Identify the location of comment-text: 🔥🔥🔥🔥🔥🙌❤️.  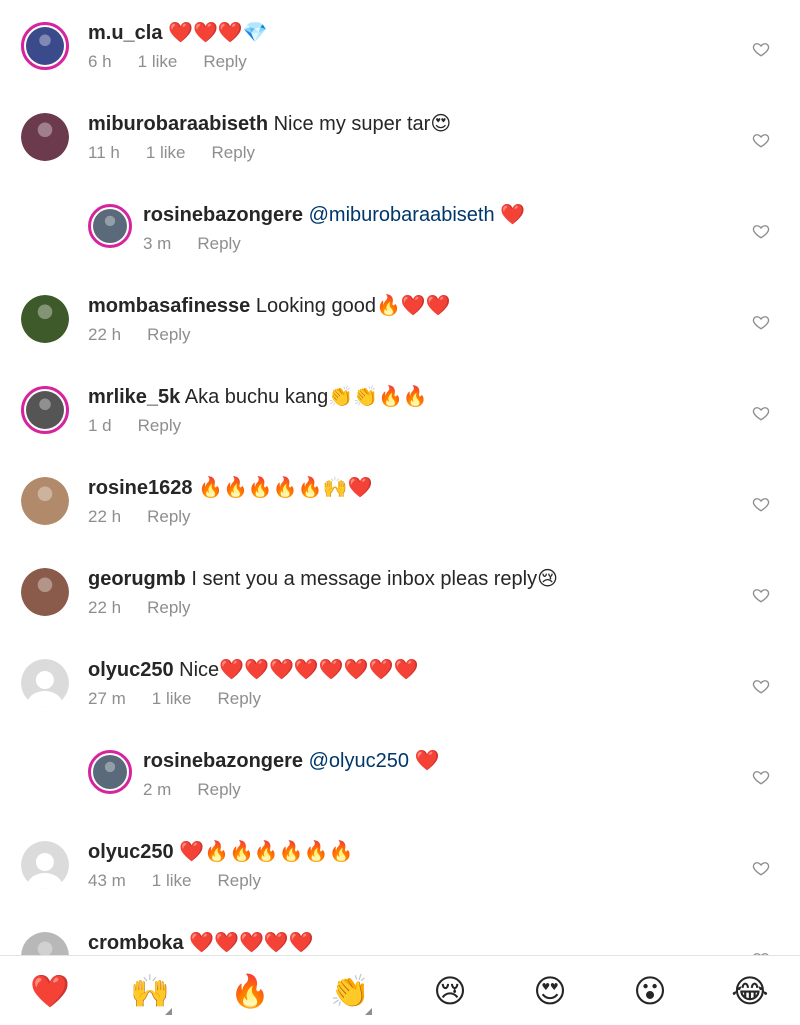
(285, 488).